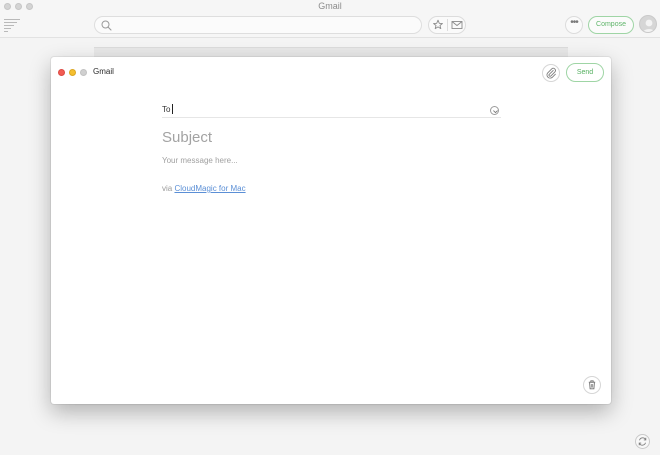  What do you see at coordinates (331, 137) in the screenshot?
I see `subject-input` at bounding box center [331, 137].